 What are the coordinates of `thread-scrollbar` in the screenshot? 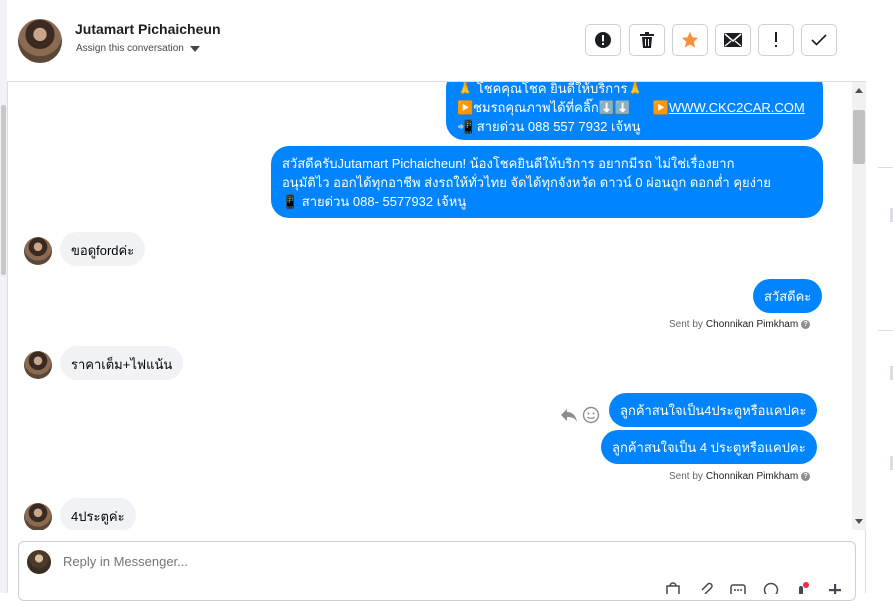 It's located at (859, 306).